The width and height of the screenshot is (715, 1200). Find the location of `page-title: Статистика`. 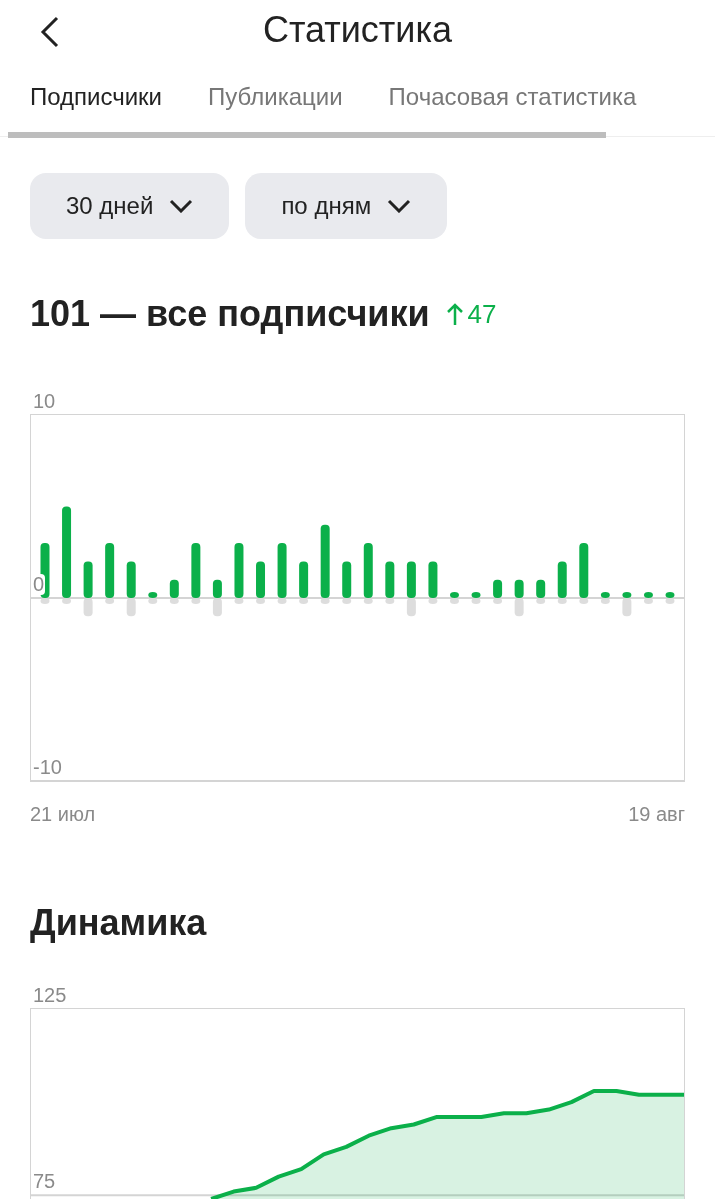

page-title: Статистика is located at coordinates (357, 30).